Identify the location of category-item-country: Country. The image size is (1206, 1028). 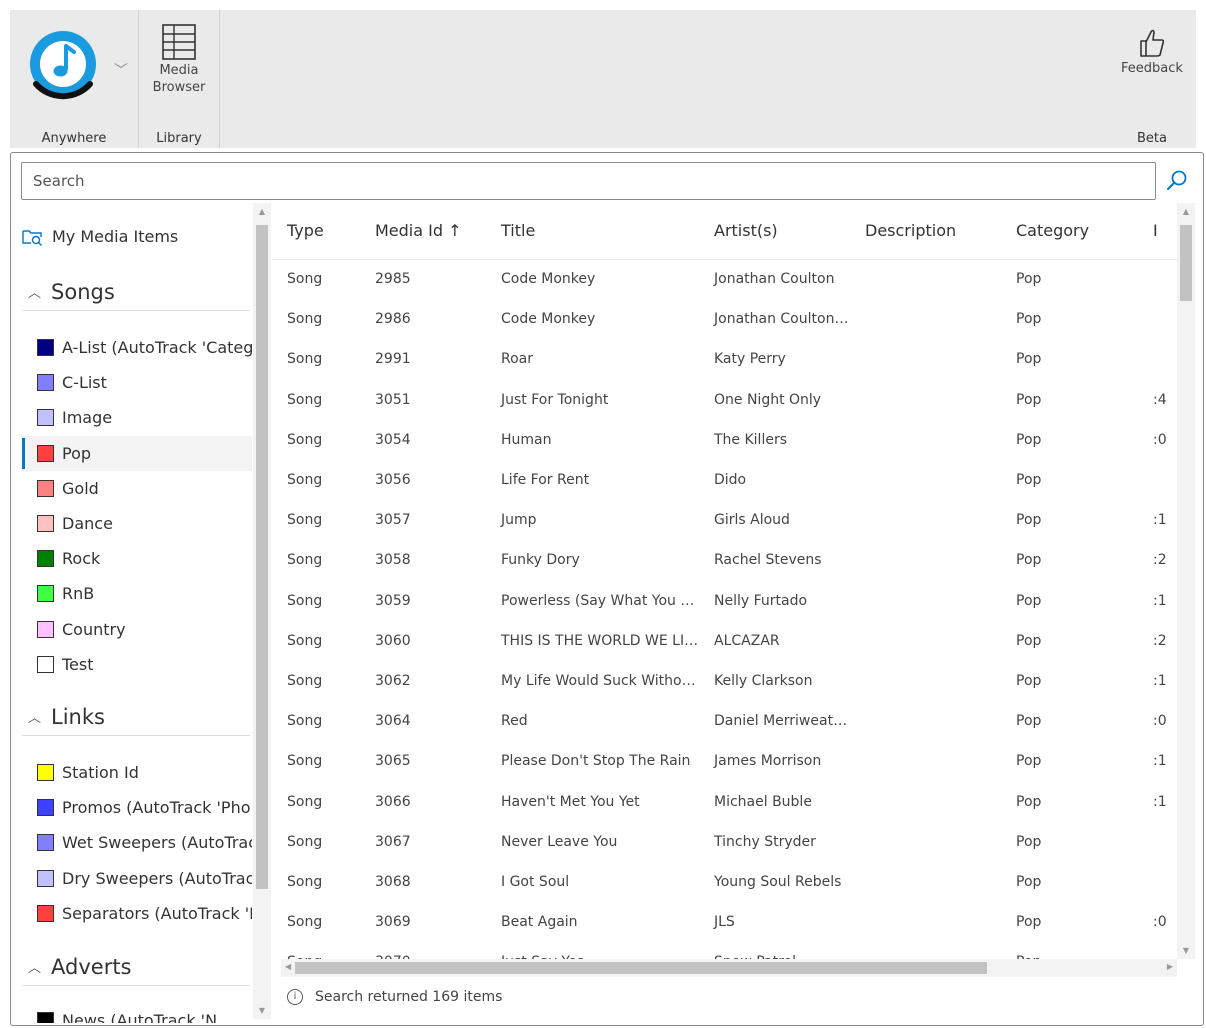
(137, 629).